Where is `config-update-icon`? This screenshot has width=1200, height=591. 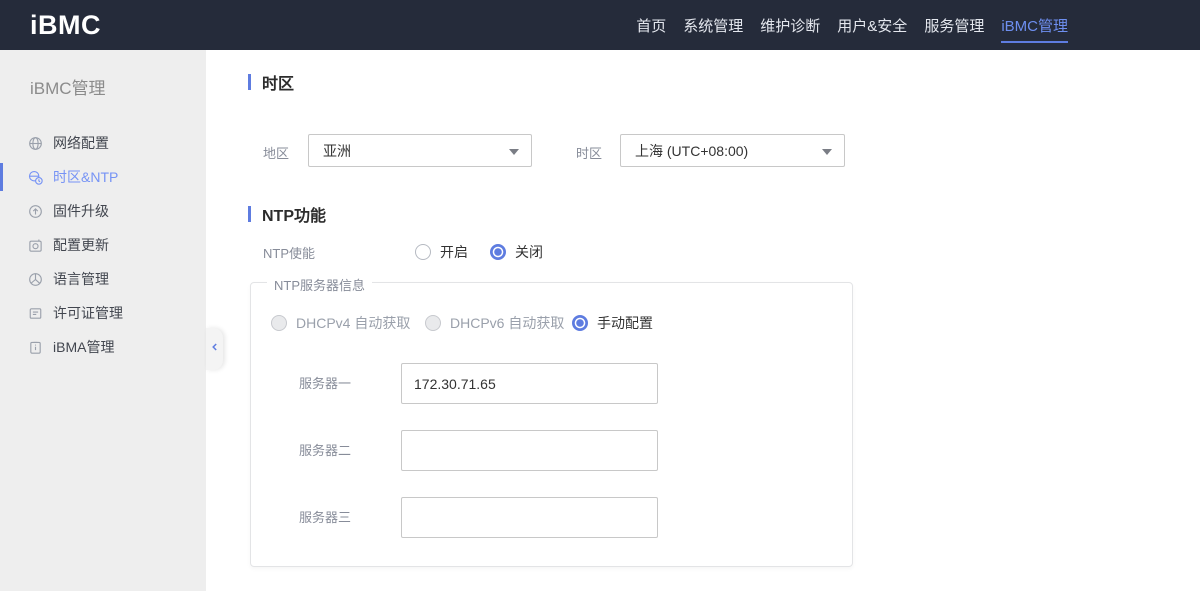 config-update-icon is located at coordinates (35, 245).